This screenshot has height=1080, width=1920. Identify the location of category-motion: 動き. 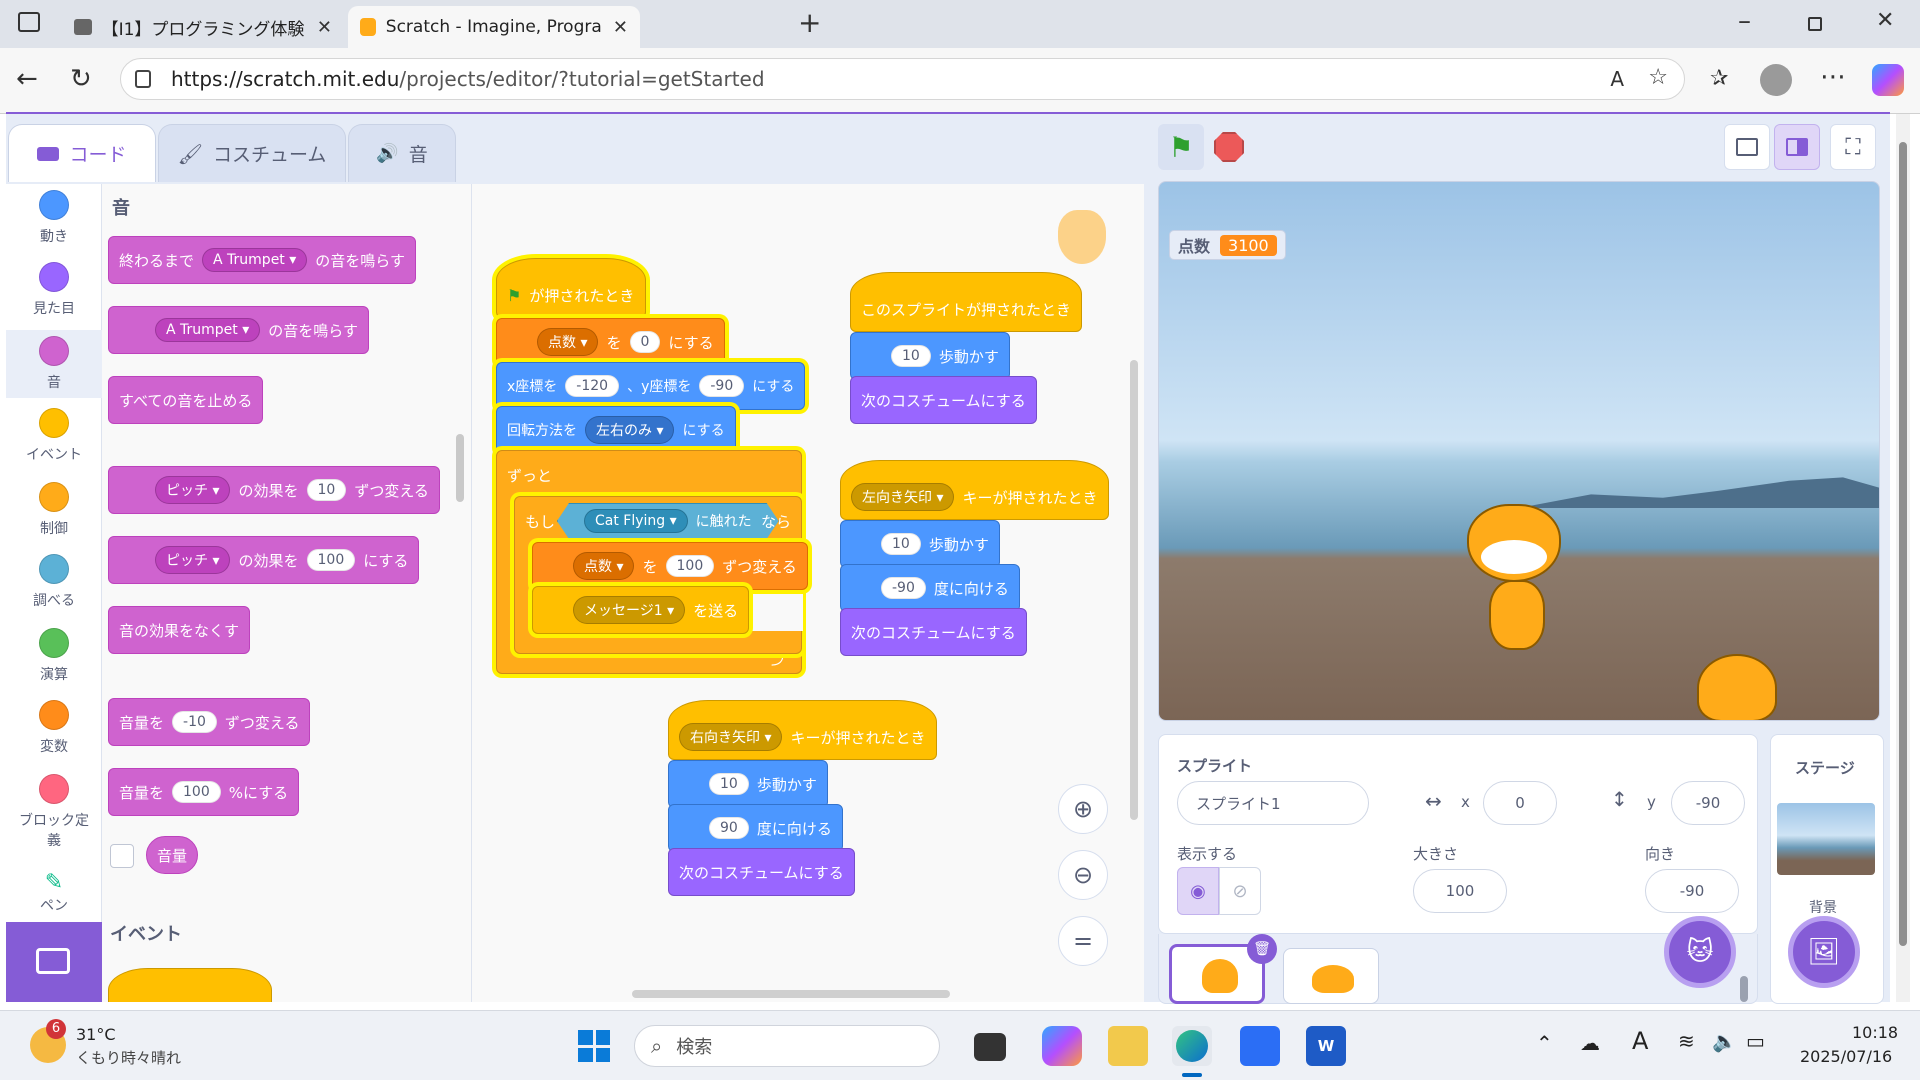
(54, 218).